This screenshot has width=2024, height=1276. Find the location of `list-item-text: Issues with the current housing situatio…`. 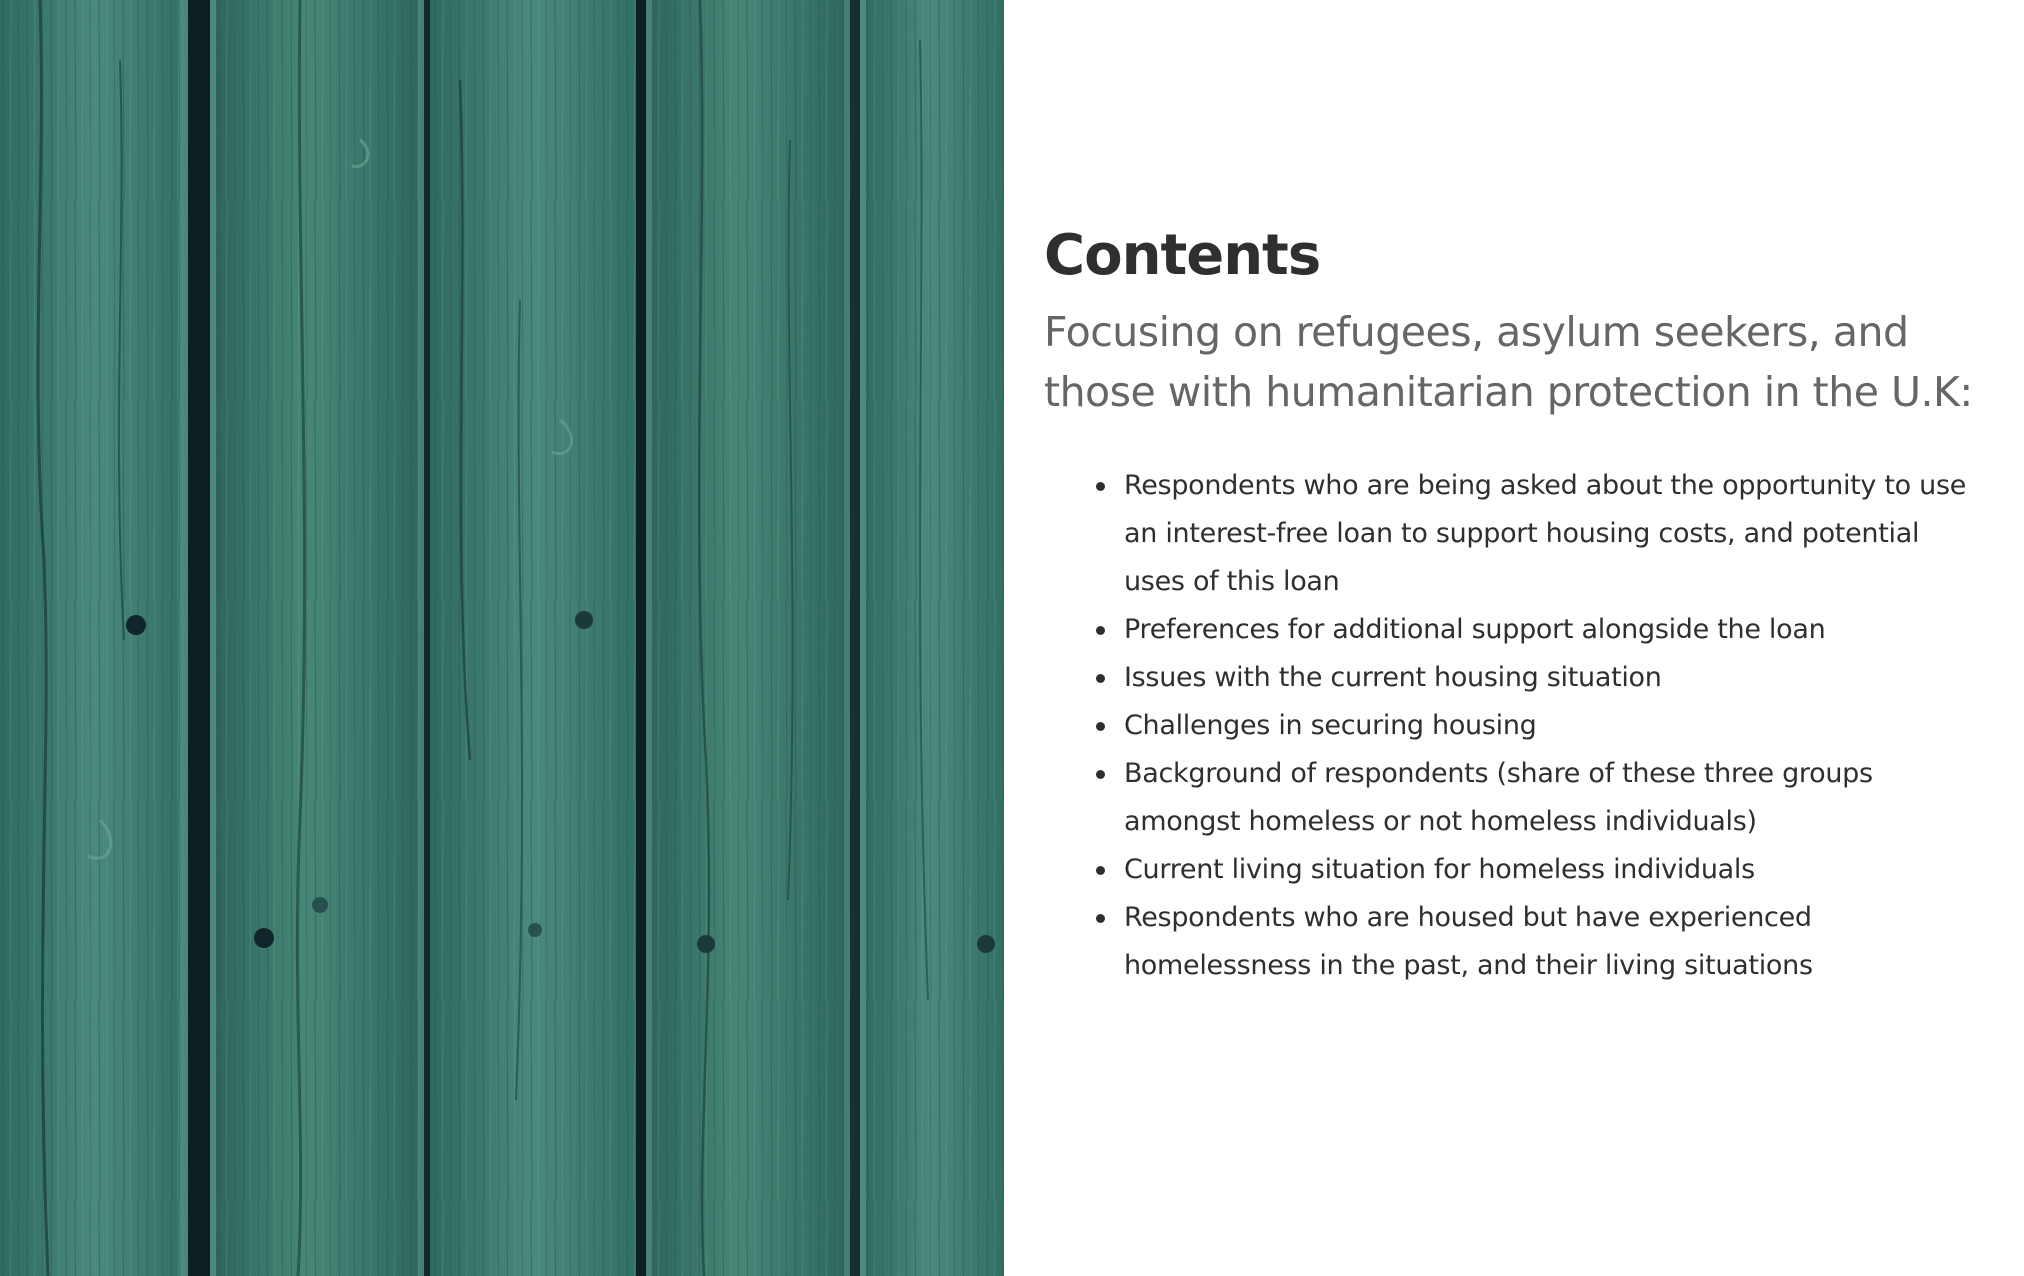

list-item-text: Issues with the current housing situatio… is located at coordinates (1393, 677).